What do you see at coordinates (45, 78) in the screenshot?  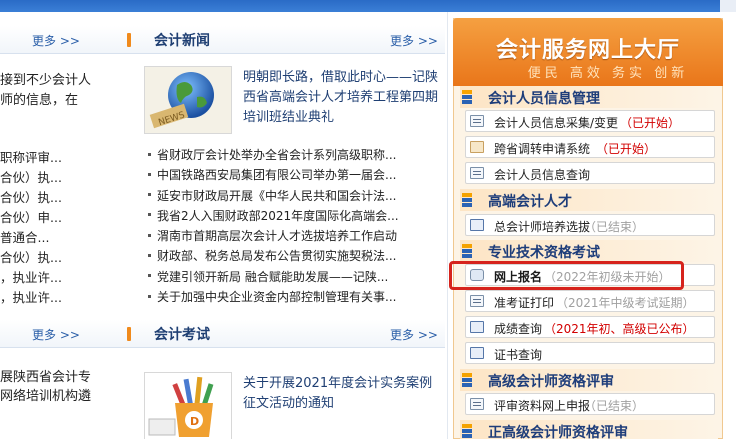 I see `col1-fragment-top-1: 接到不少会计人` at bounding box center [45, 78].